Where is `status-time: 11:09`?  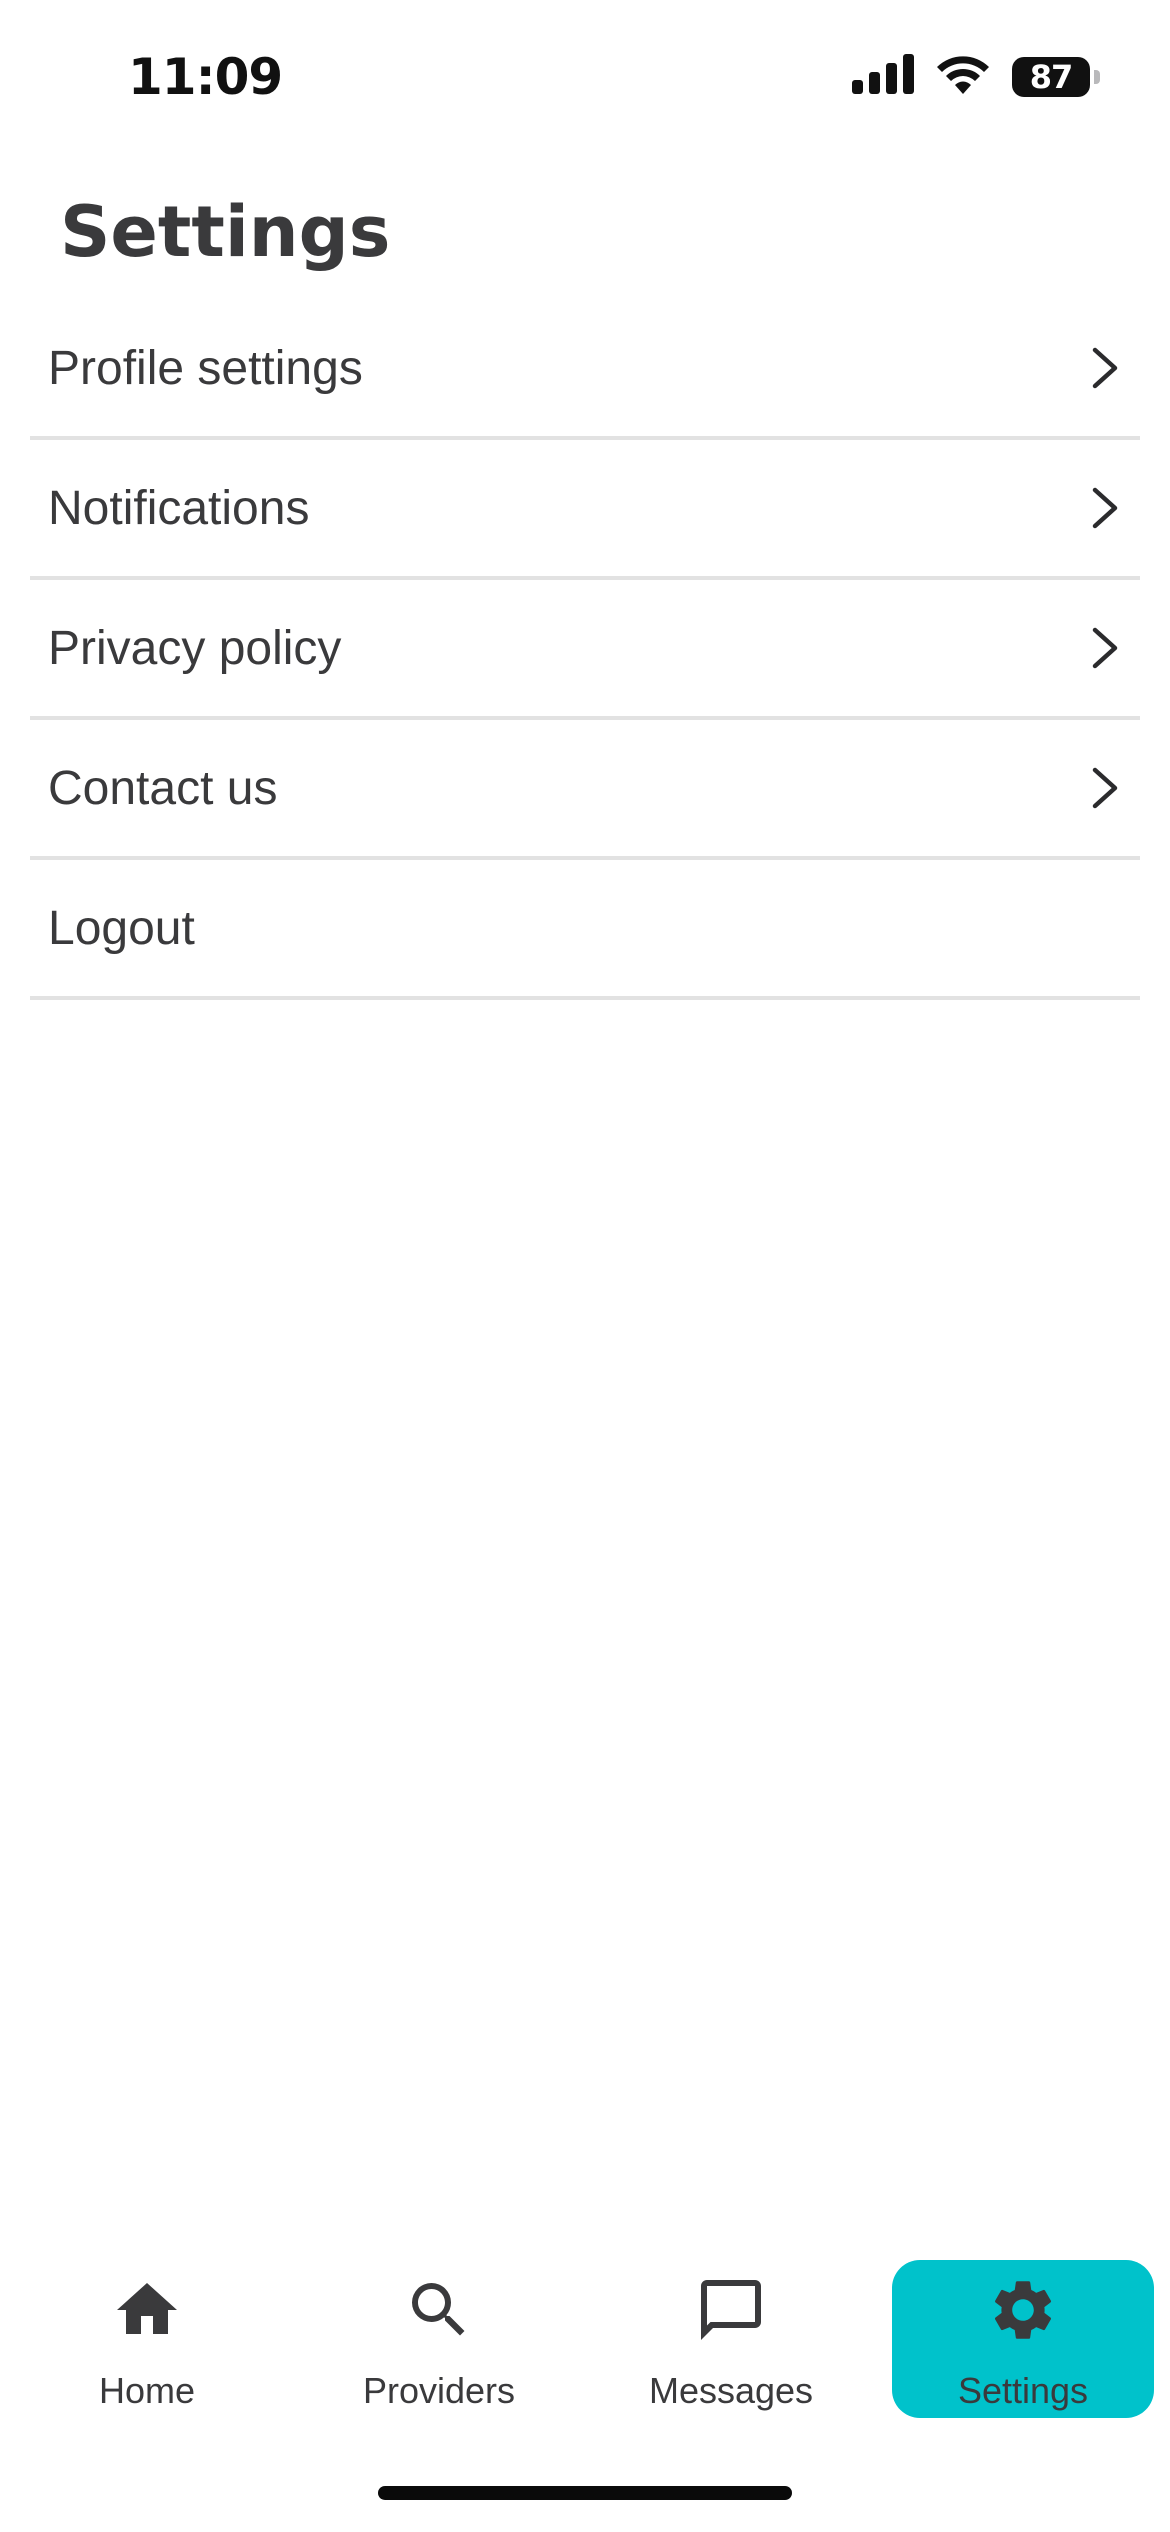
status-time: 11:09 is located at coordinates (205, 77).